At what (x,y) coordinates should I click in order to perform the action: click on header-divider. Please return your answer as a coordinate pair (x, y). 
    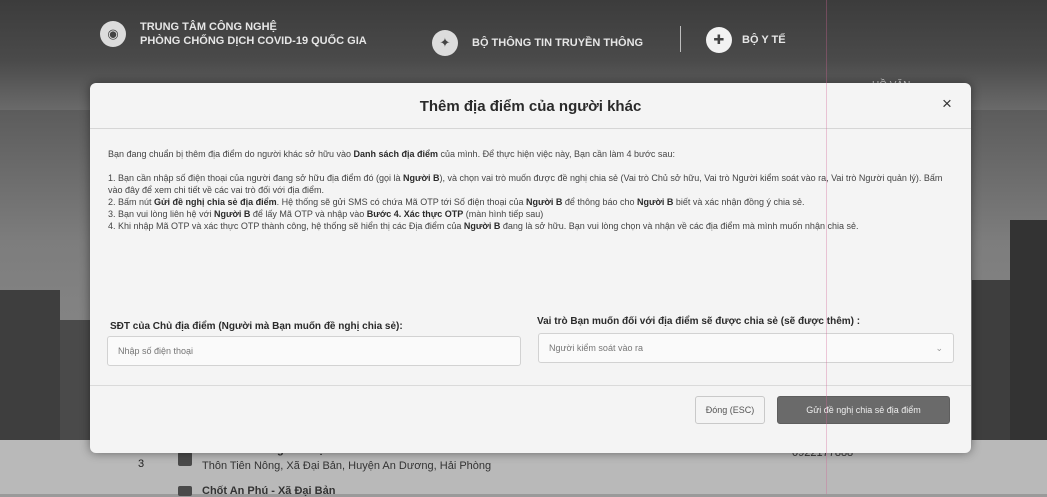
    Looking at the image, I should click on (680, 39).